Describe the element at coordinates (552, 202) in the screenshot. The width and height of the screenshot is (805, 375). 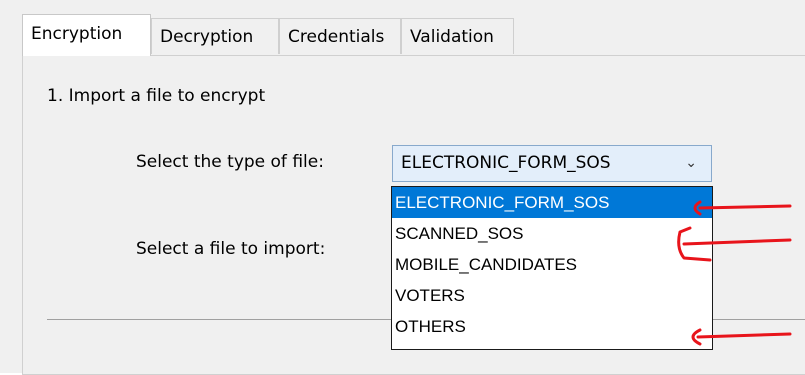
I see `option-electronic-form-sos: ELECTRONIC_FORM_SOS` at that location.